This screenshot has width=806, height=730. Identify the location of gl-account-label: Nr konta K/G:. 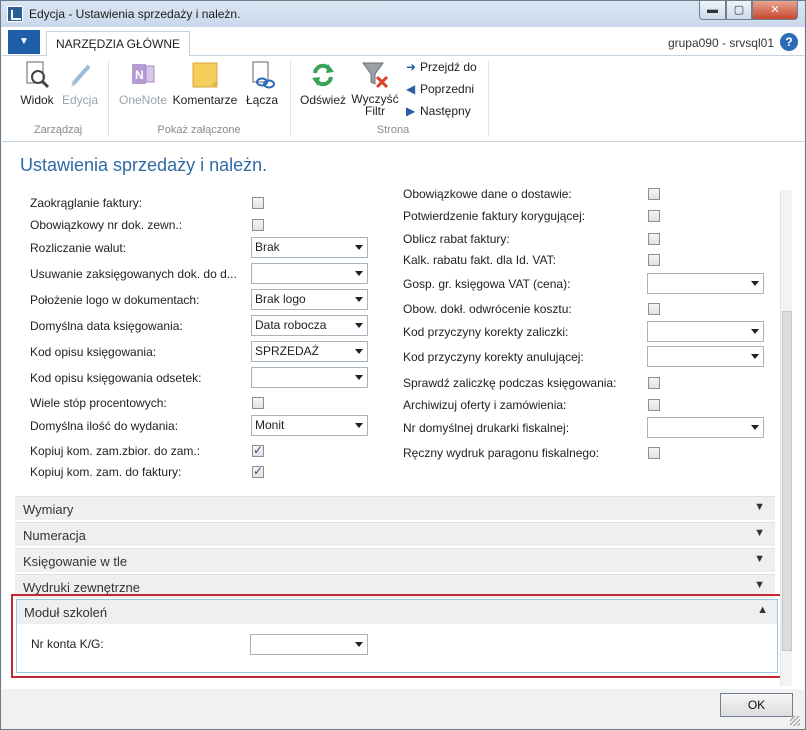
(67, 644).